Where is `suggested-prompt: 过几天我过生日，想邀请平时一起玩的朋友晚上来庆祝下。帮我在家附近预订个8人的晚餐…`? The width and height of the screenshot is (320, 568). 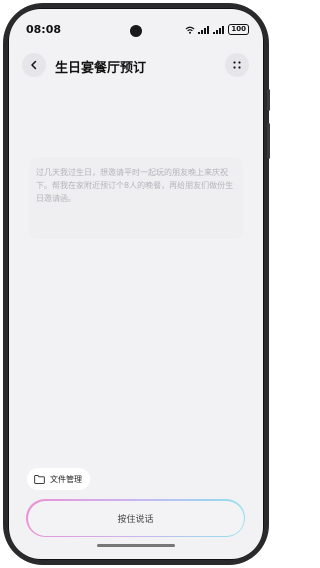
suggested-prompt: 过几天我过生日，想邀请平时一起玩的朋友晚上来庆祝下。帮我在家附近预订个8人的晚餐… is located at coordinates (136, 198).